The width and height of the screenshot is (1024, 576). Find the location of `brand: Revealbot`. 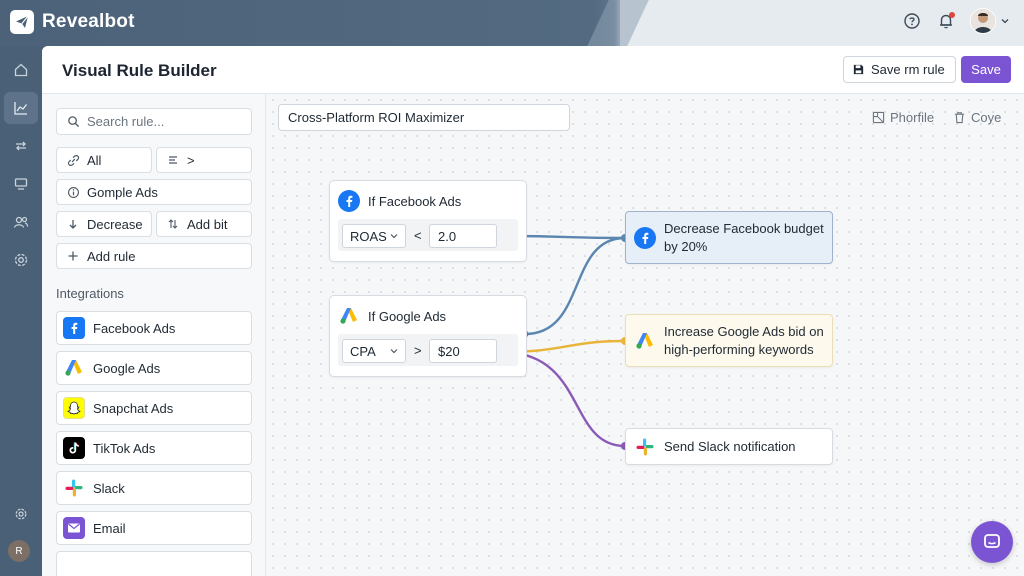

brand: Revealbot is located at coordinates (72, 22).